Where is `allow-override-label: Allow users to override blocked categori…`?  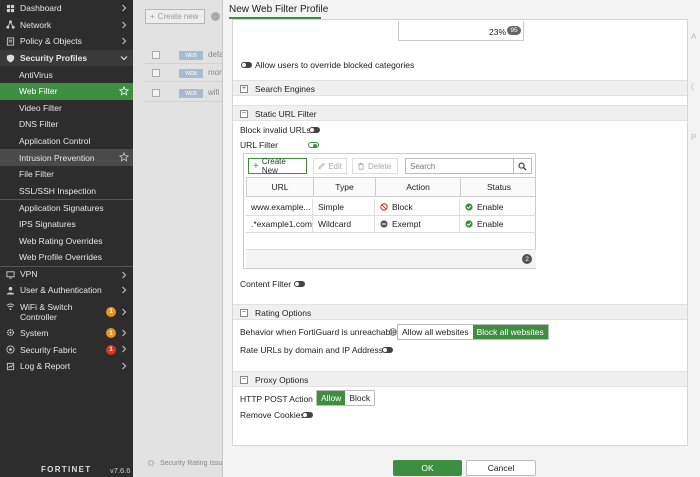 allow-override-label: Allow users to override blocked categori… is located at coordinates (335, 65).